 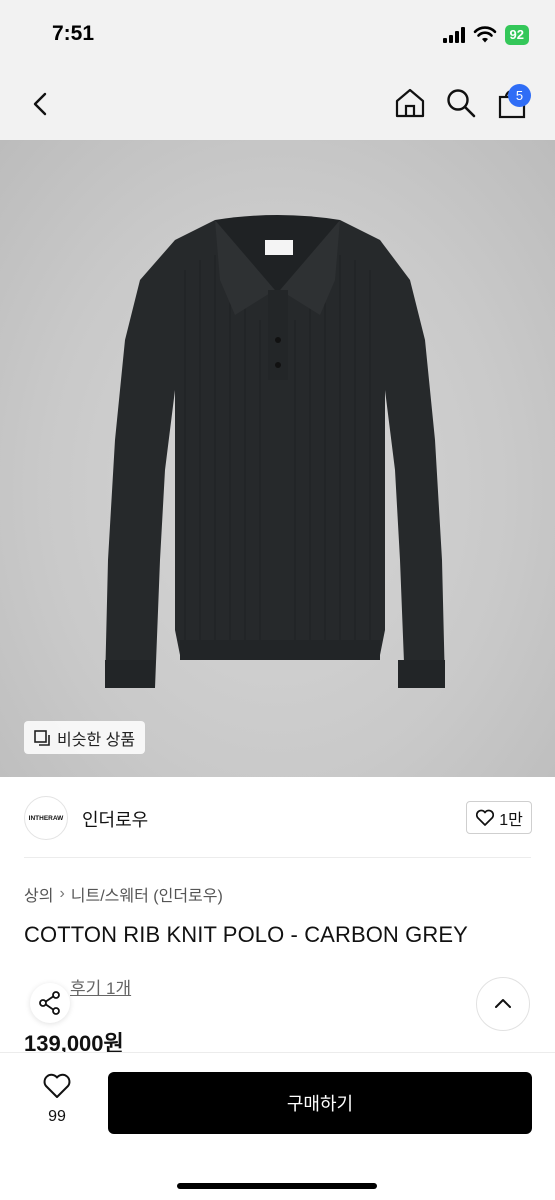 I want to click on brand-logo: INTHERAW, so click(x=46, y=818).